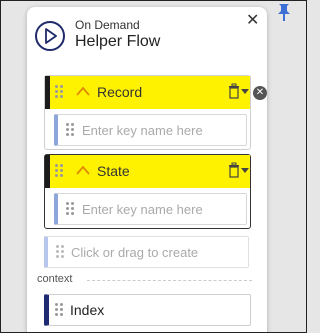  Describe the element at coordinates (284, 12) in the screenshot. I see `pin-icon` at that location.